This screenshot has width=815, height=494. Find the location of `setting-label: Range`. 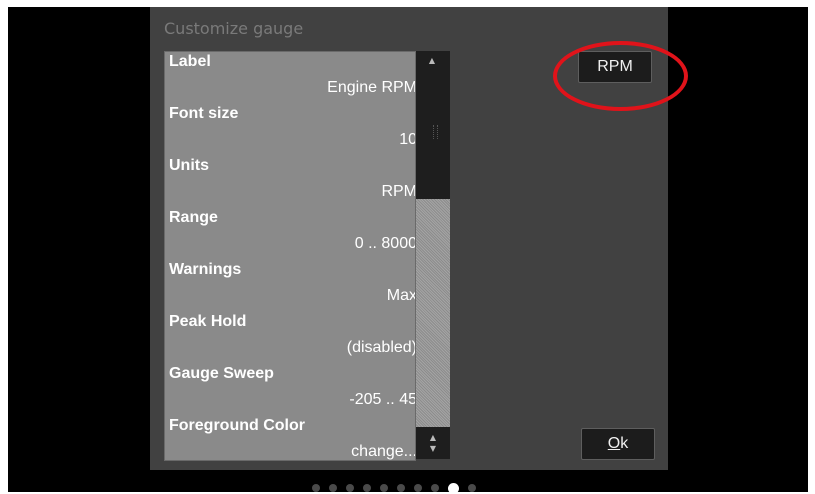

setting-label: Range is located at coordinates (193, 217).